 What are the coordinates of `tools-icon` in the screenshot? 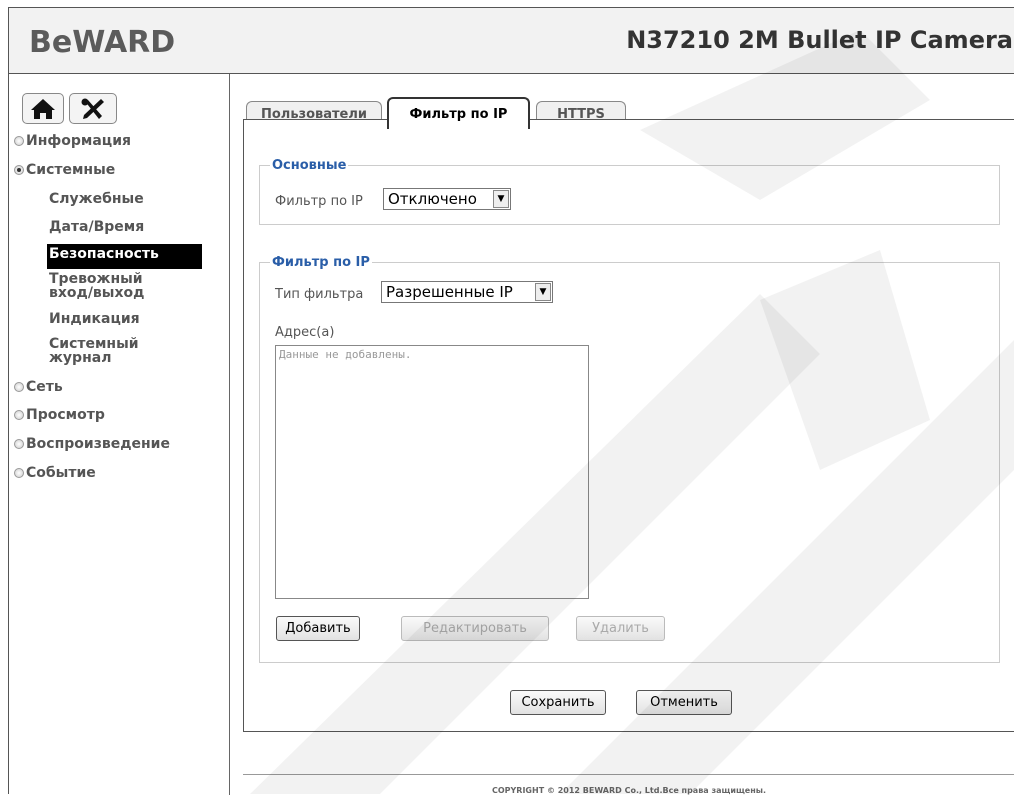 It's located at (92, 108).